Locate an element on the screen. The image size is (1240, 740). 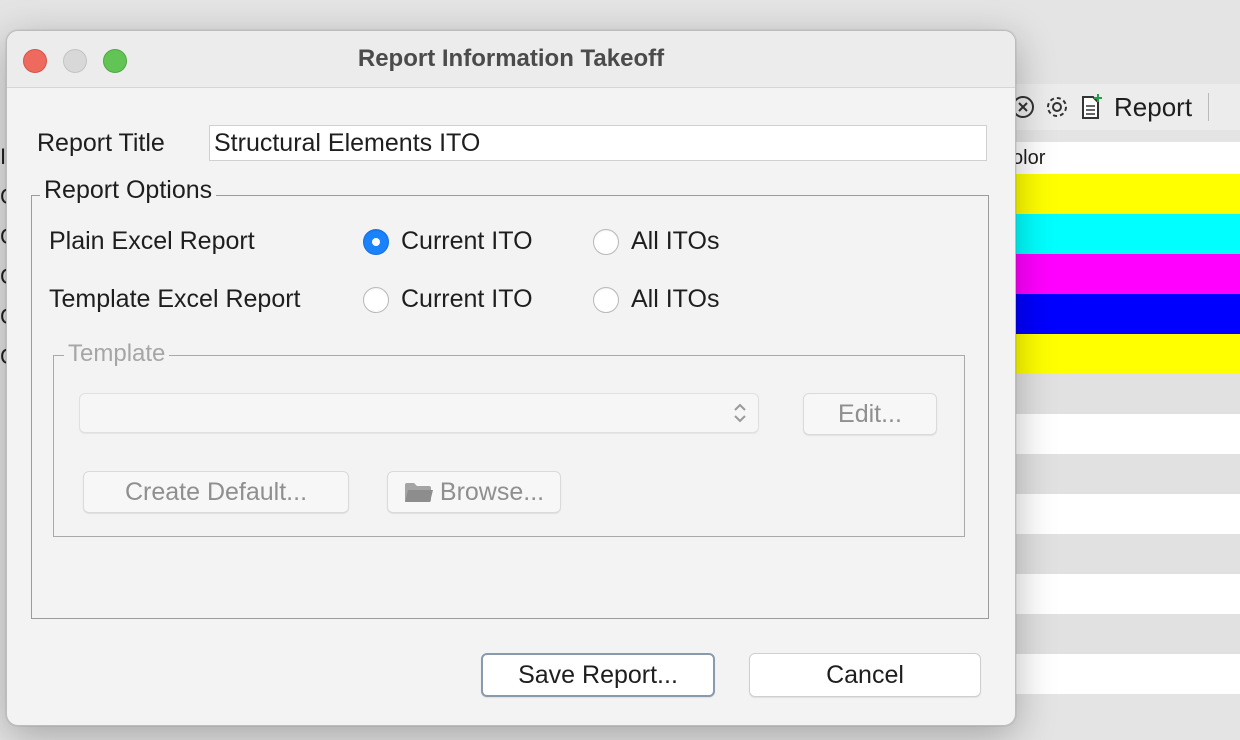
column-header-color: olor is located at coordinates (1120, 158).